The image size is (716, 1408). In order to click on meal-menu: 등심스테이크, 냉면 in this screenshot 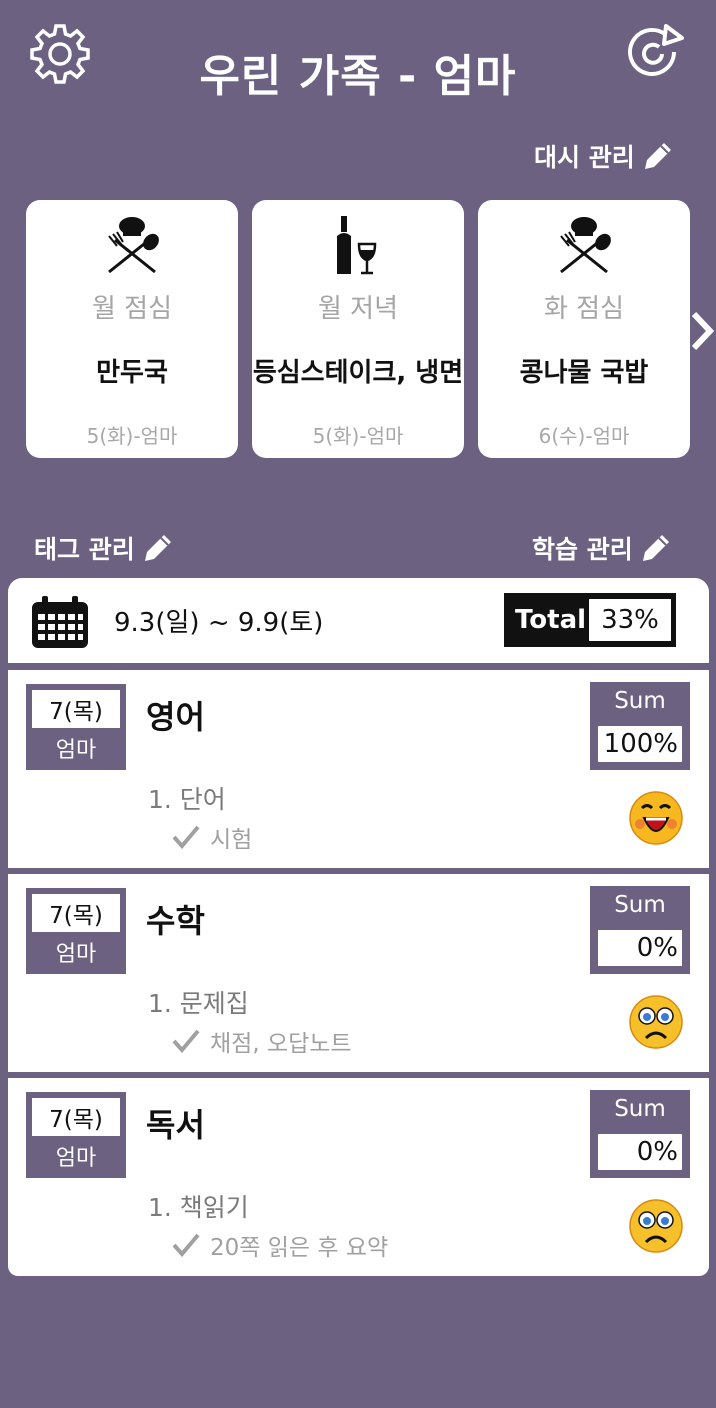, I will do `click(358, 373)`.